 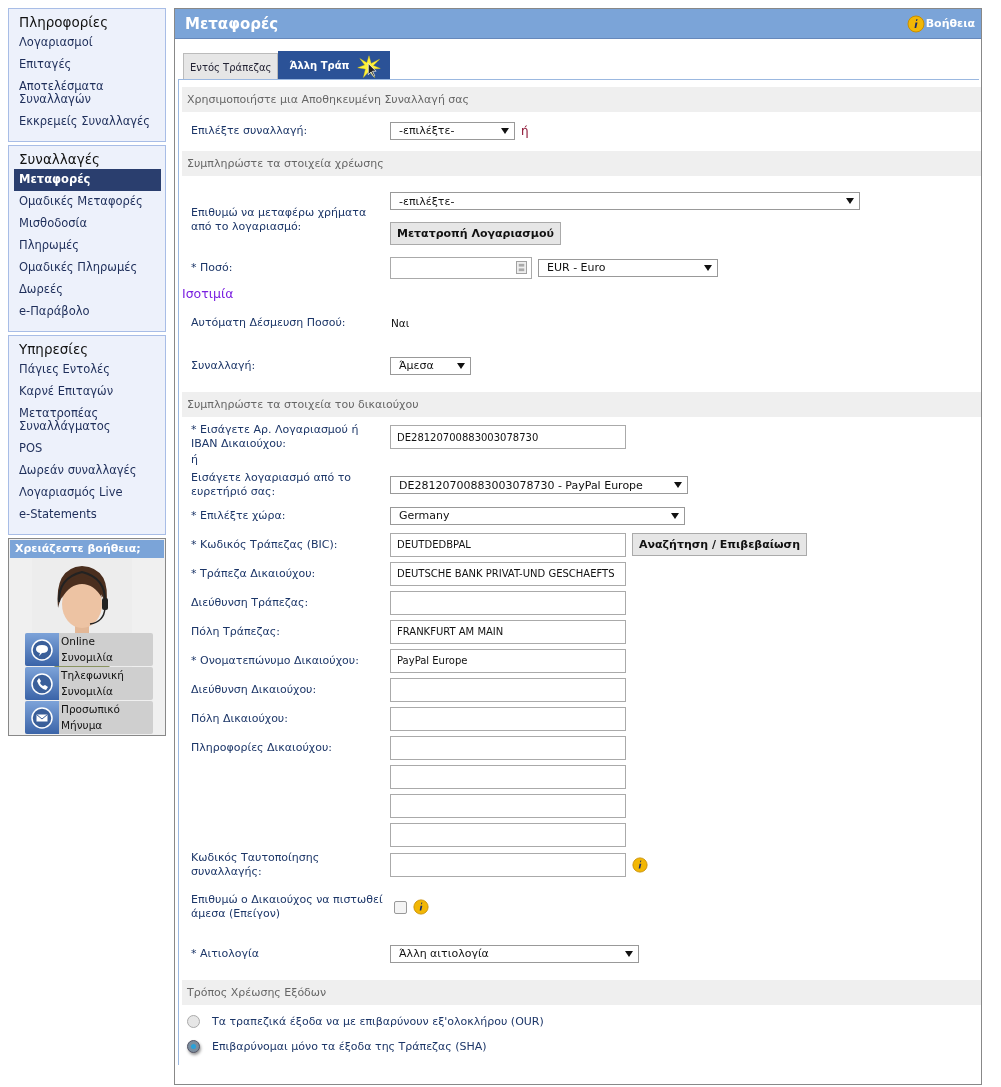 What do you see at coordinates (64, 23) in the screenshot?
I see `menu-heading: Πληροφορίες` at bounding box center [64, 23].